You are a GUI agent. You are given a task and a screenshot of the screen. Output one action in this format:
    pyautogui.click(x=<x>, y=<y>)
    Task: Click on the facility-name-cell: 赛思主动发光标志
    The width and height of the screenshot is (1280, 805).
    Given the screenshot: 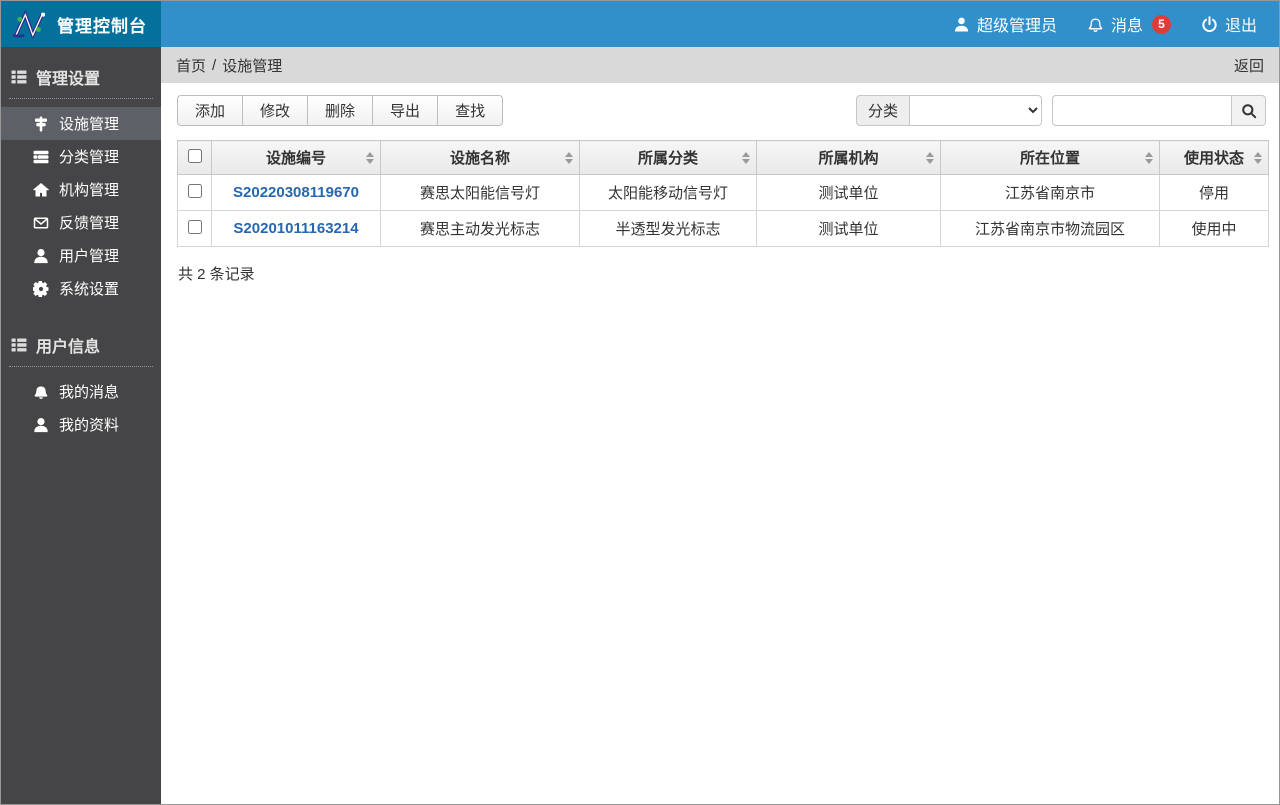 What is the action you would take?
    pyautogui.click(x=480, y=228)
    